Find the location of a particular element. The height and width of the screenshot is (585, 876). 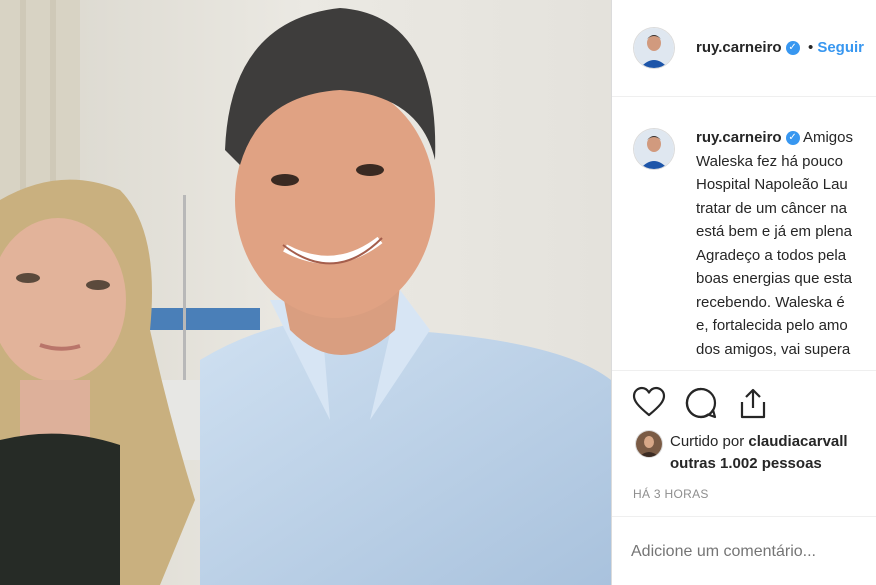

caption-line: está bem e já em plena is located at coordinates (774, 231).